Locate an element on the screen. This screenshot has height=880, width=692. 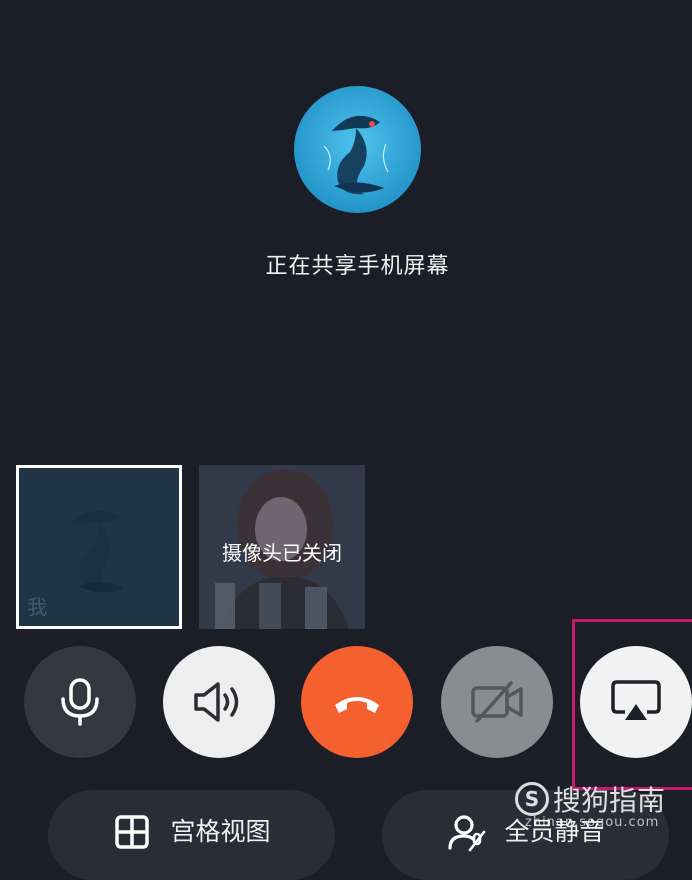
grid-view-button: 宫格视图 is located at coordinates (191, 835).